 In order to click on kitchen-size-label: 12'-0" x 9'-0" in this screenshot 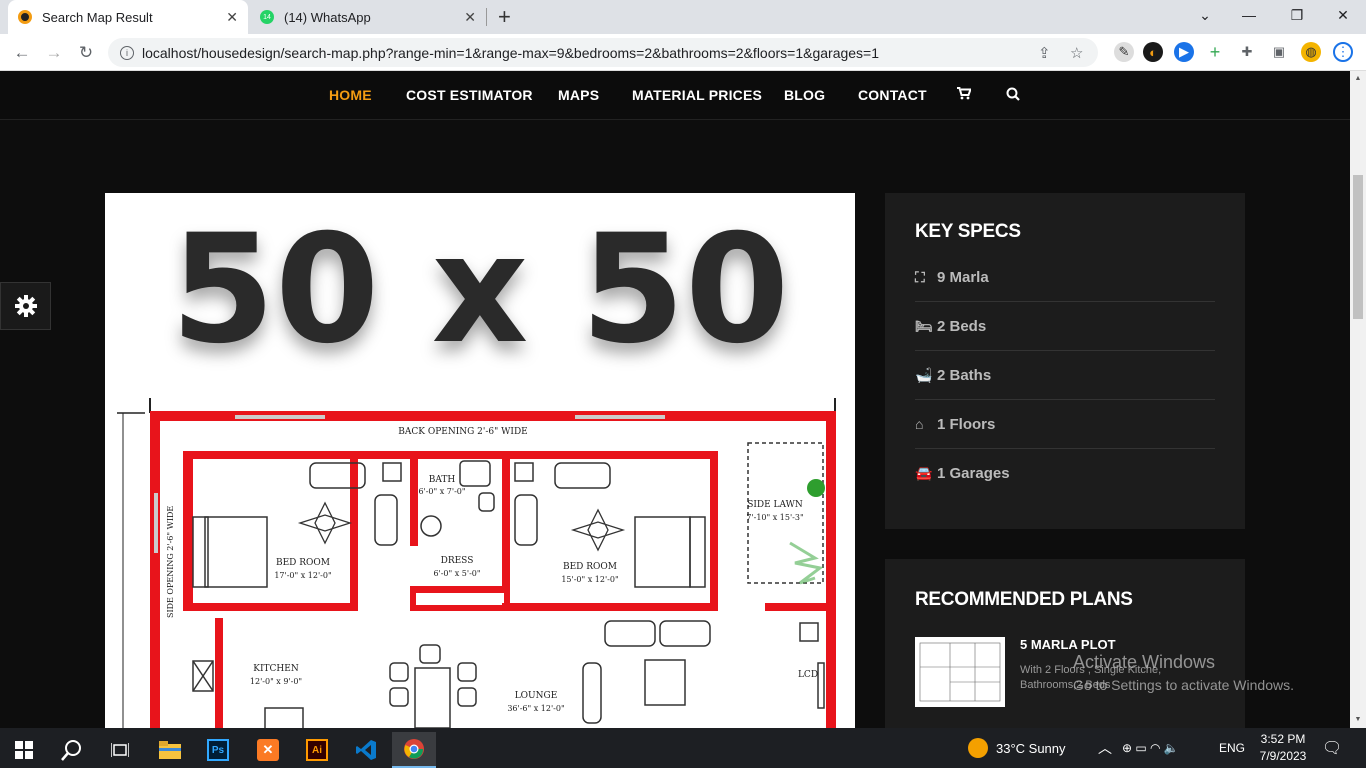, I will do `click(276, 681)`.